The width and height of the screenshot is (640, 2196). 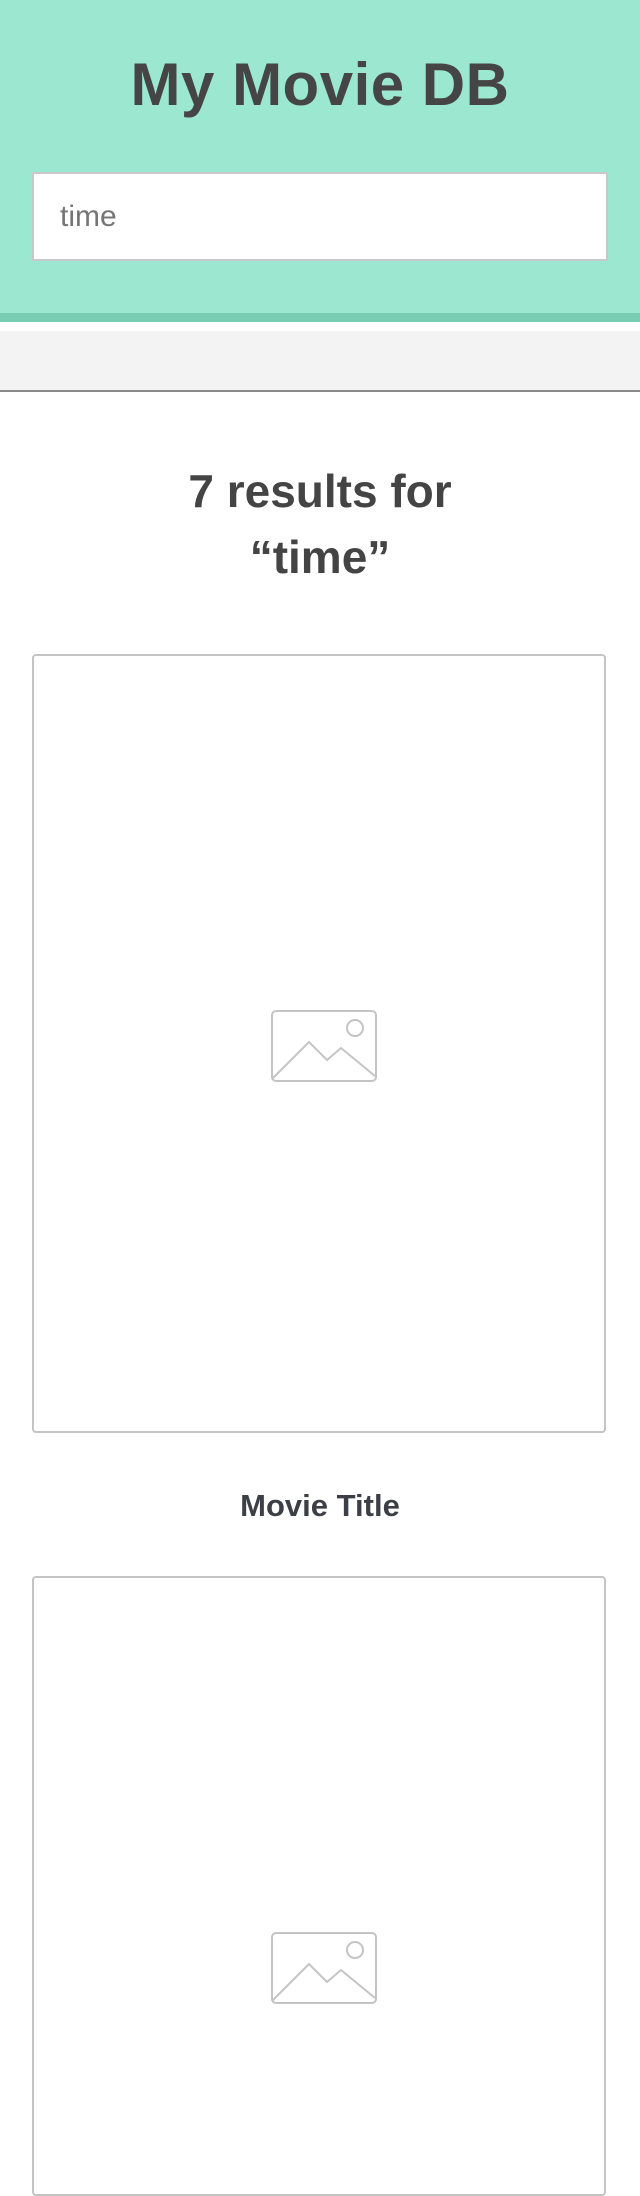 I want to click on search-box, so click(x=320, y=216).